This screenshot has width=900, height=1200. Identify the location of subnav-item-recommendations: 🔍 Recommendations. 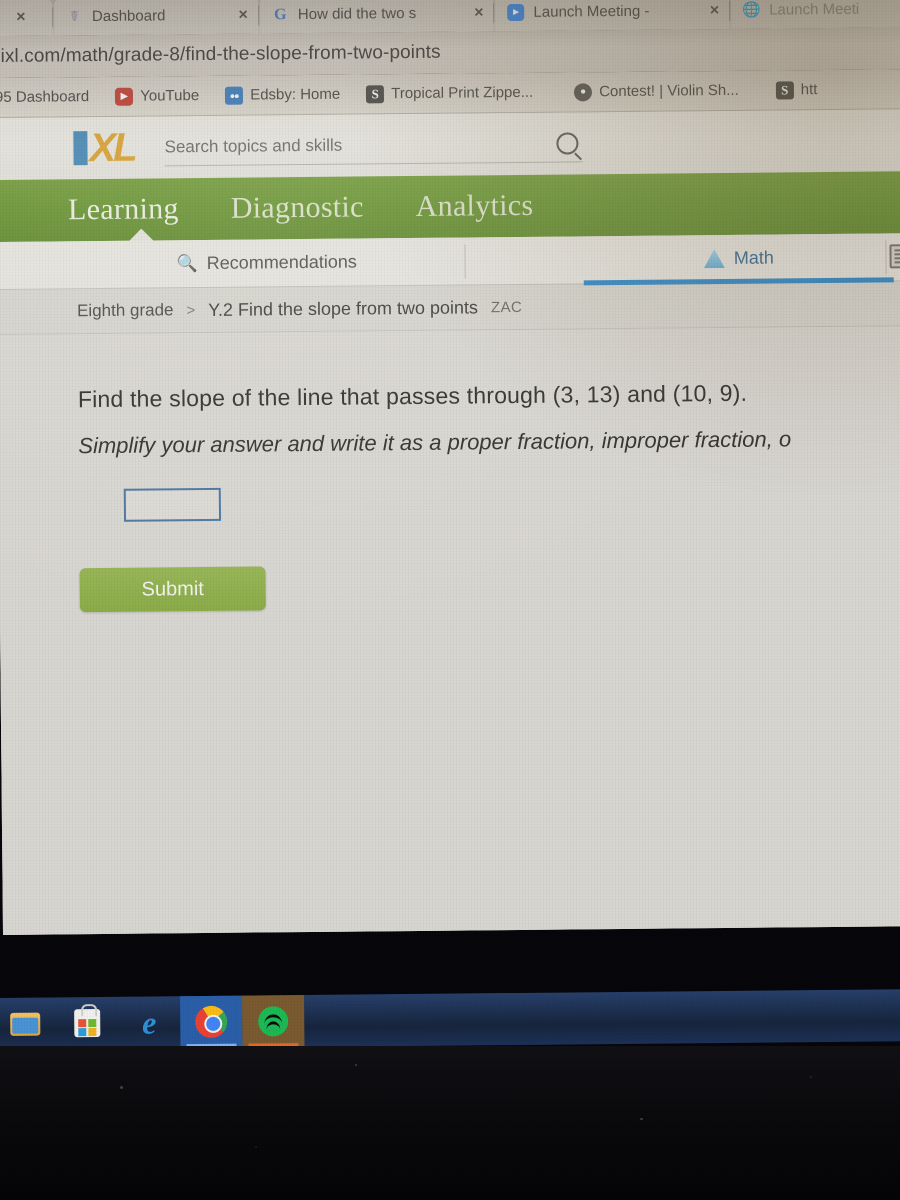
(266, 263).